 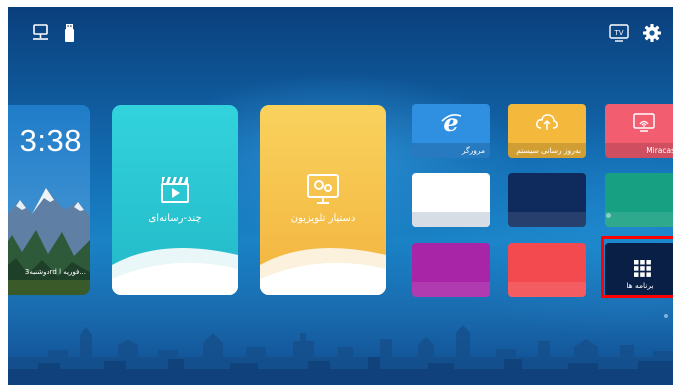 I want to click on app-tile-navy, so click(x=547, y=200).